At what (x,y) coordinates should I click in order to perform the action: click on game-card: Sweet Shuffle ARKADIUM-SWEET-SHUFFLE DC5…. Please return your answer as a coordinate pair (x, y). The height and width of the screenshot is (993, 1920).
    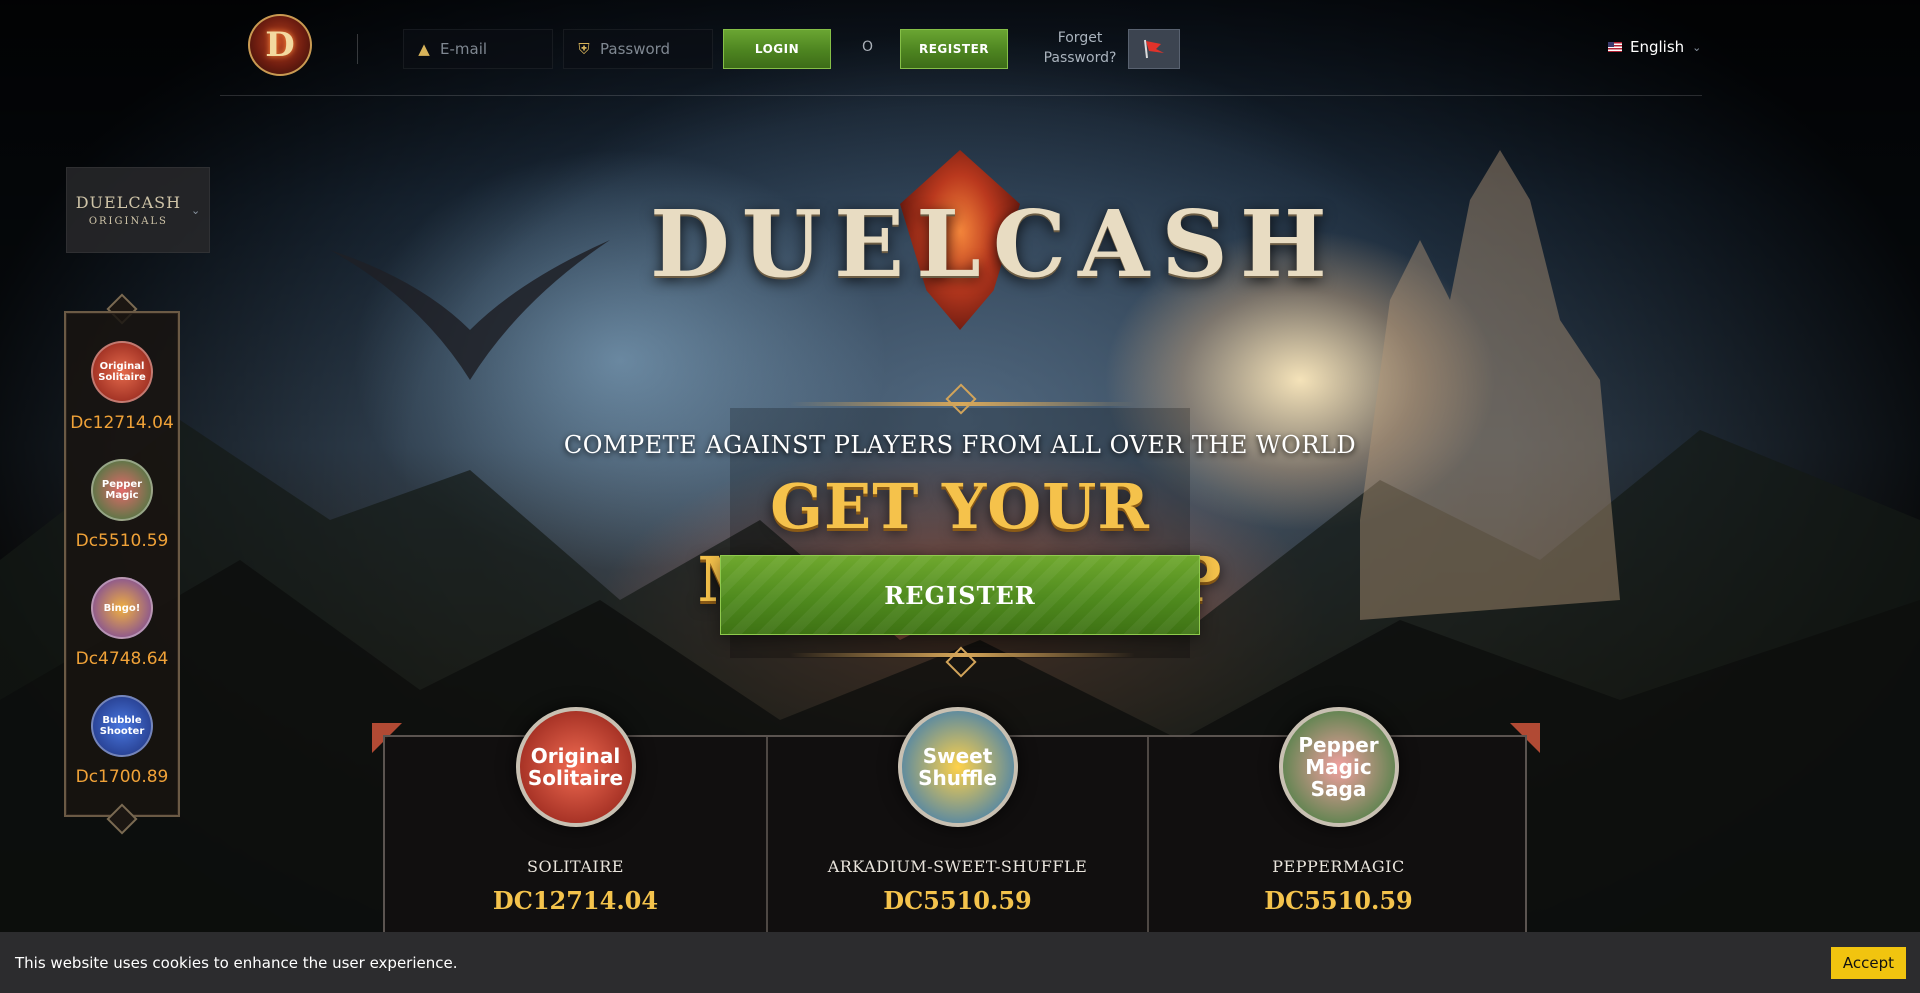
    Looking at the image, I should click on (956, 822).